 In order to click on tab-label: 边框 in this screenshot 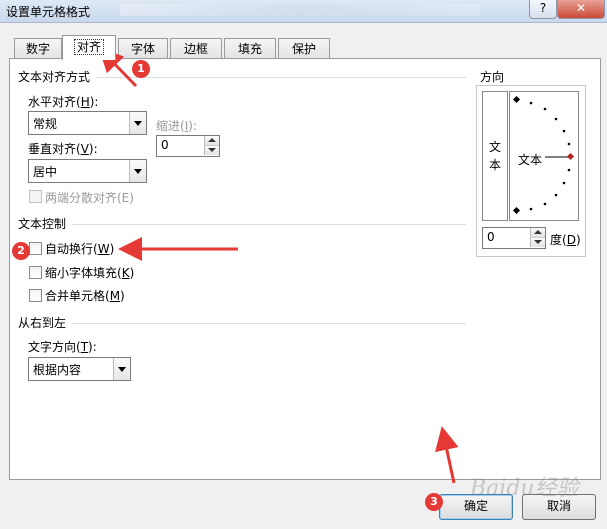, I will do `click(195, 49)`.